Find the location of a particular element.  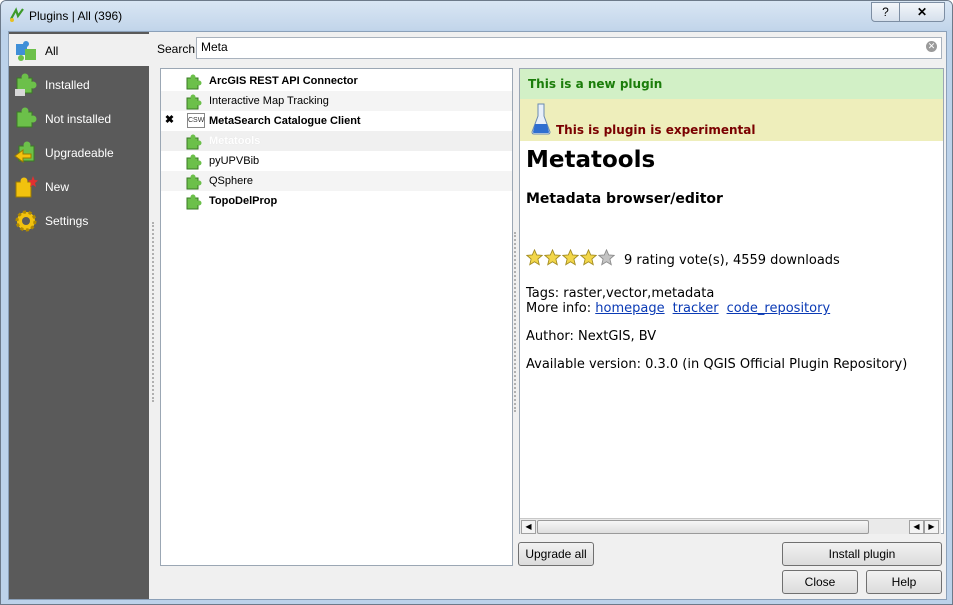

list-item: ArcGIS REST API Connector is located at coordinates (336, 81).